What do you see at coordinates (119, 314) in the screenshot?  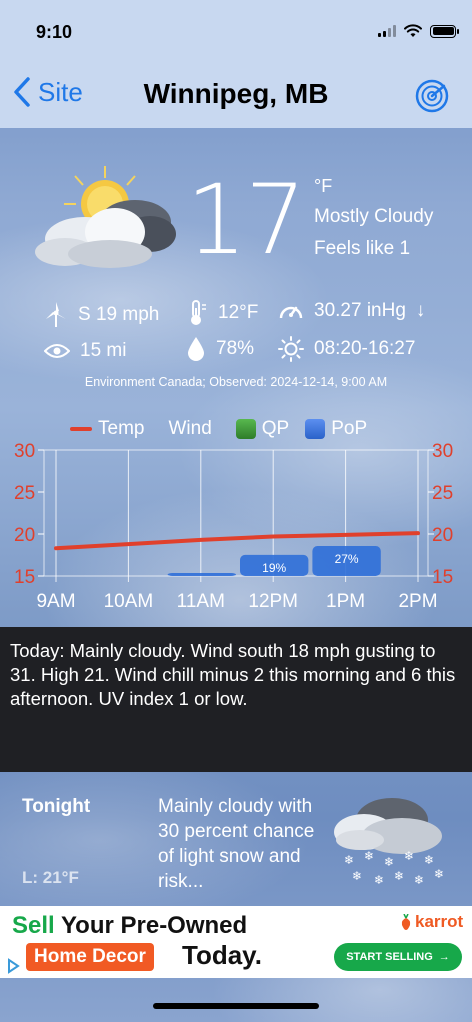 I see `wind-value: S 19 mph` at bounding box center [119, 314].